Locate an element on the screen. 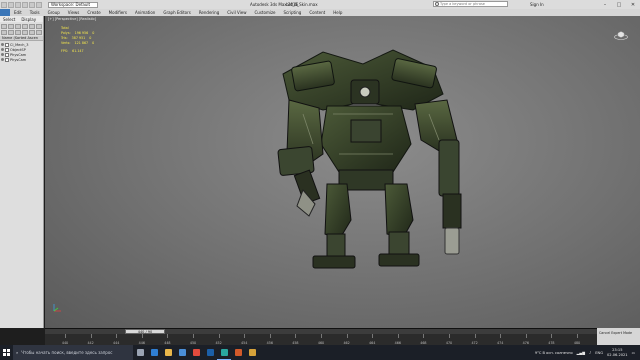 This screenshot has width=640, height=360. menu-civil-view: Civil View is located at coordinates (236, 12).